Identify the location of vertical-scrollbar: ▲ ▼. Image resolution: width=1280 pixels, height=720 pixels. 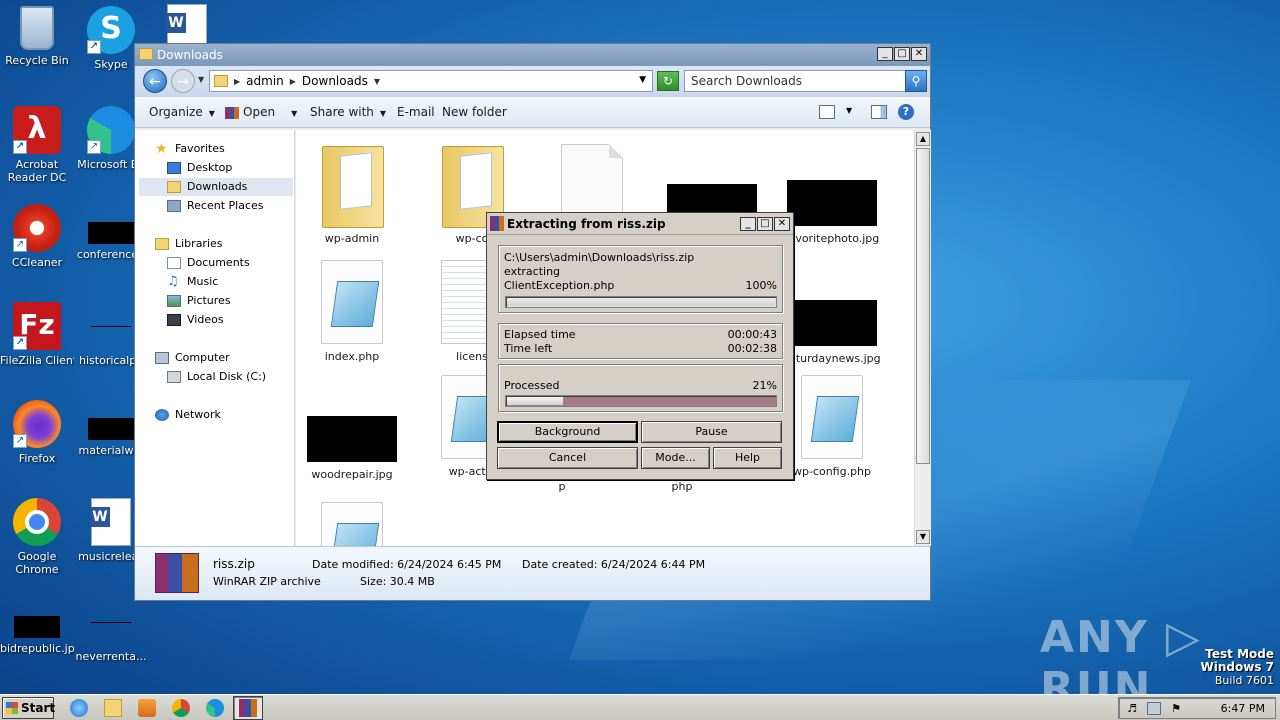
(922, 338).